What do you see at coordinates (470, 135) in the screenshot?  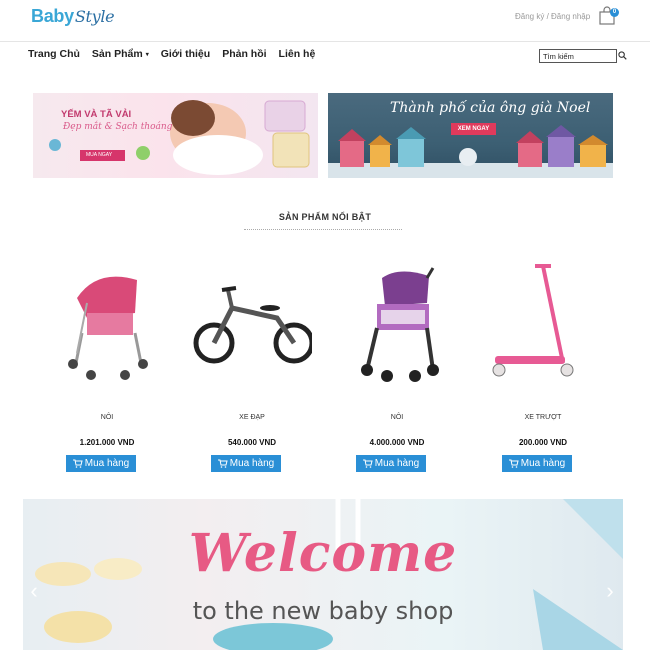 I see `banner-santa-city: Thành phố của ông già Noel XEM NGAY` at bounding box center [470, 135].